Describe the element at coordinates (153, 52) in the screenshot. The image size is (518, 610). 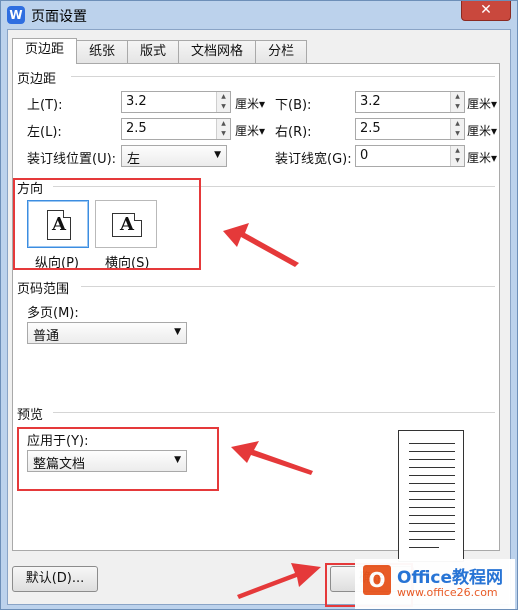
I see `tab-layout: 版式` at that location.